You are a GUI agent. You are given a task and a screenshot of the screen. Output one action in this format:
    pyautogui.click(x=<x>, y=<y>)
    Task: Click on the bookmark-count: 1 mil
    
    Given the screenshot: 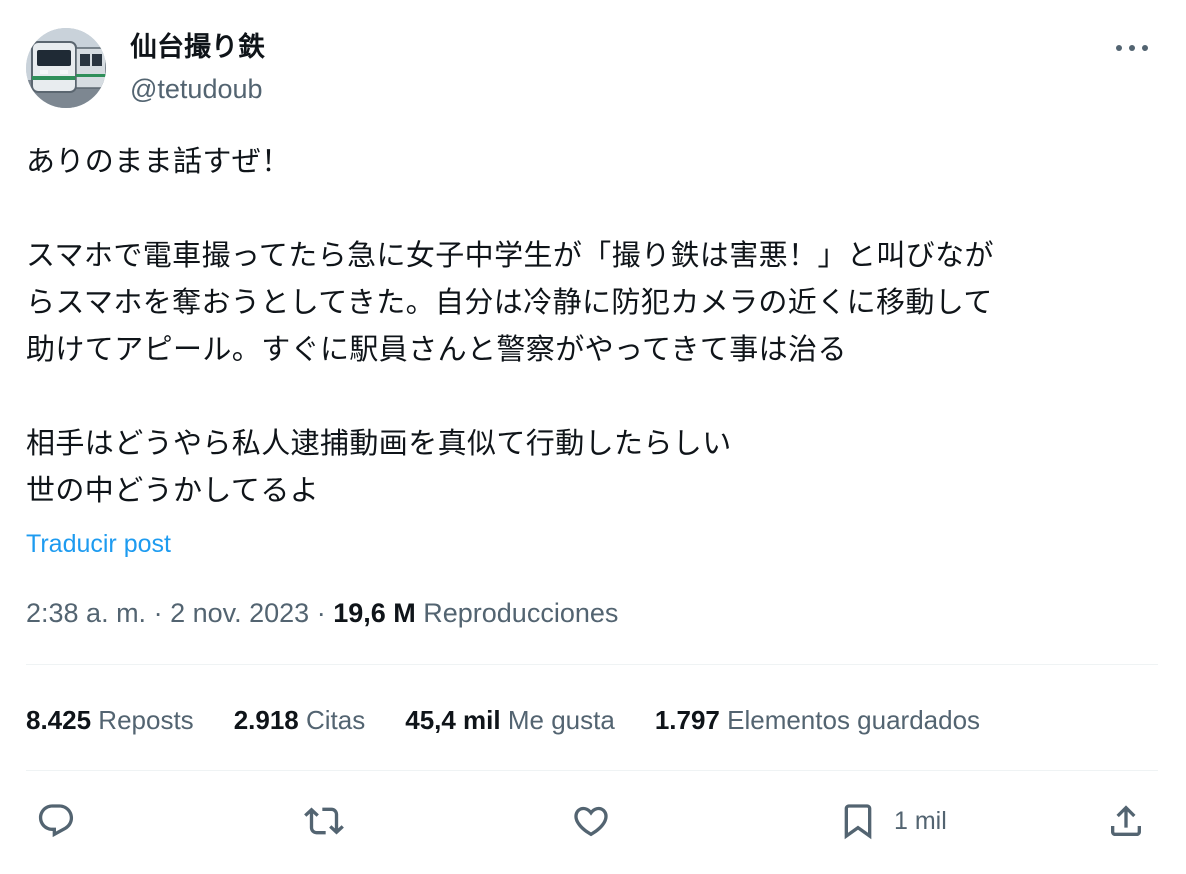 What is the action you would take?
    pyautogui.click(x=920, y=820)
    